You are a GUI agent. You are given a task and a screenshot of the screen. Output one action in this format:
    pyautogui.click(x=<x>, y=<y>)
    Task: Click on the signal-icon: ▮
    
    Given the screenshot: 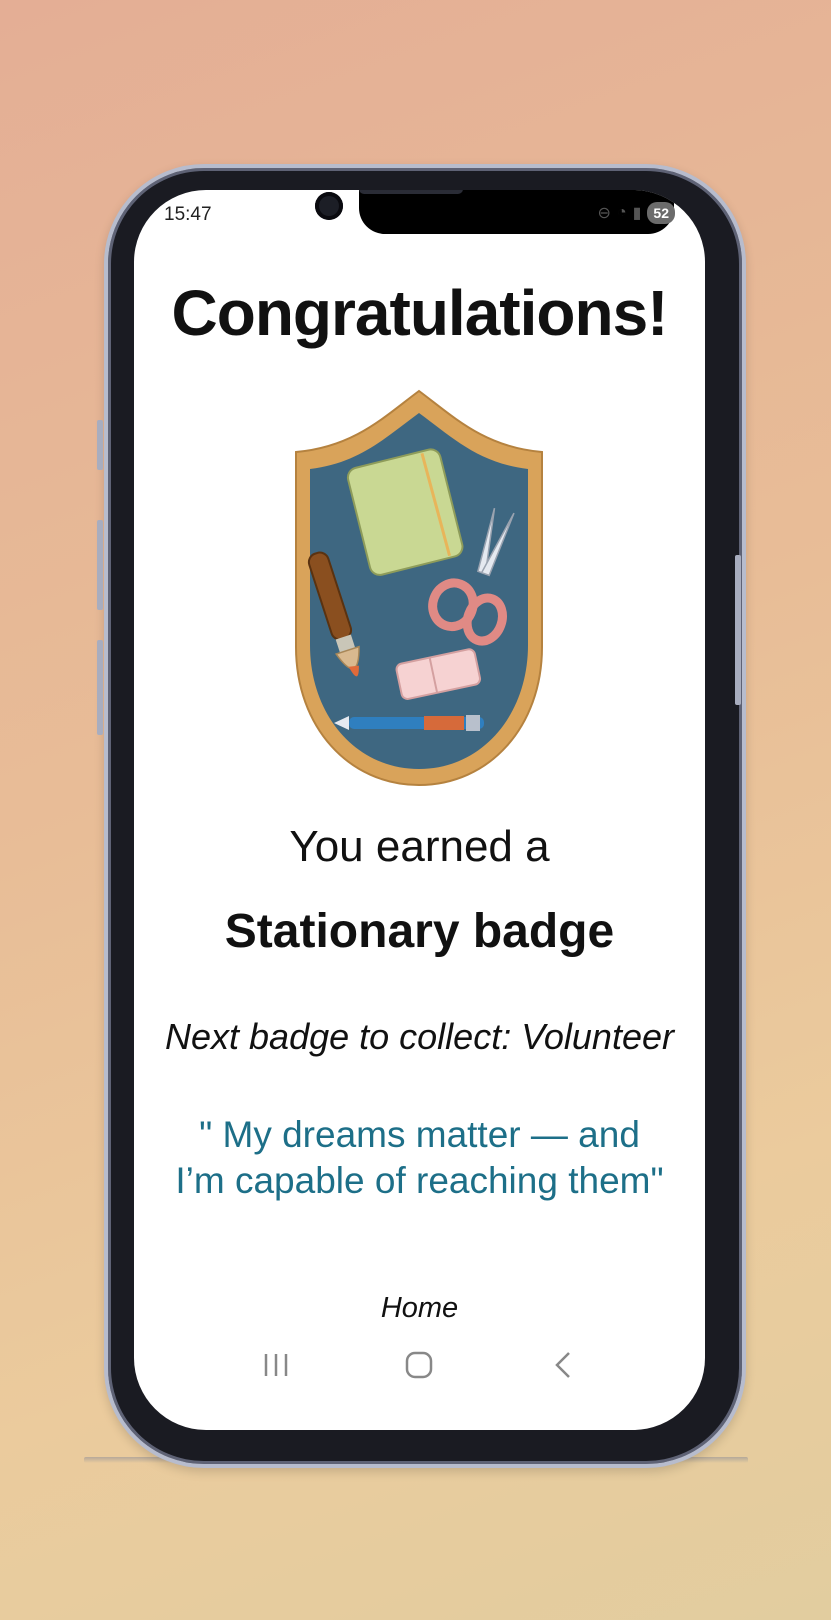 What is the action you would take?
    pyautogui.click(x=637, y=213)
    